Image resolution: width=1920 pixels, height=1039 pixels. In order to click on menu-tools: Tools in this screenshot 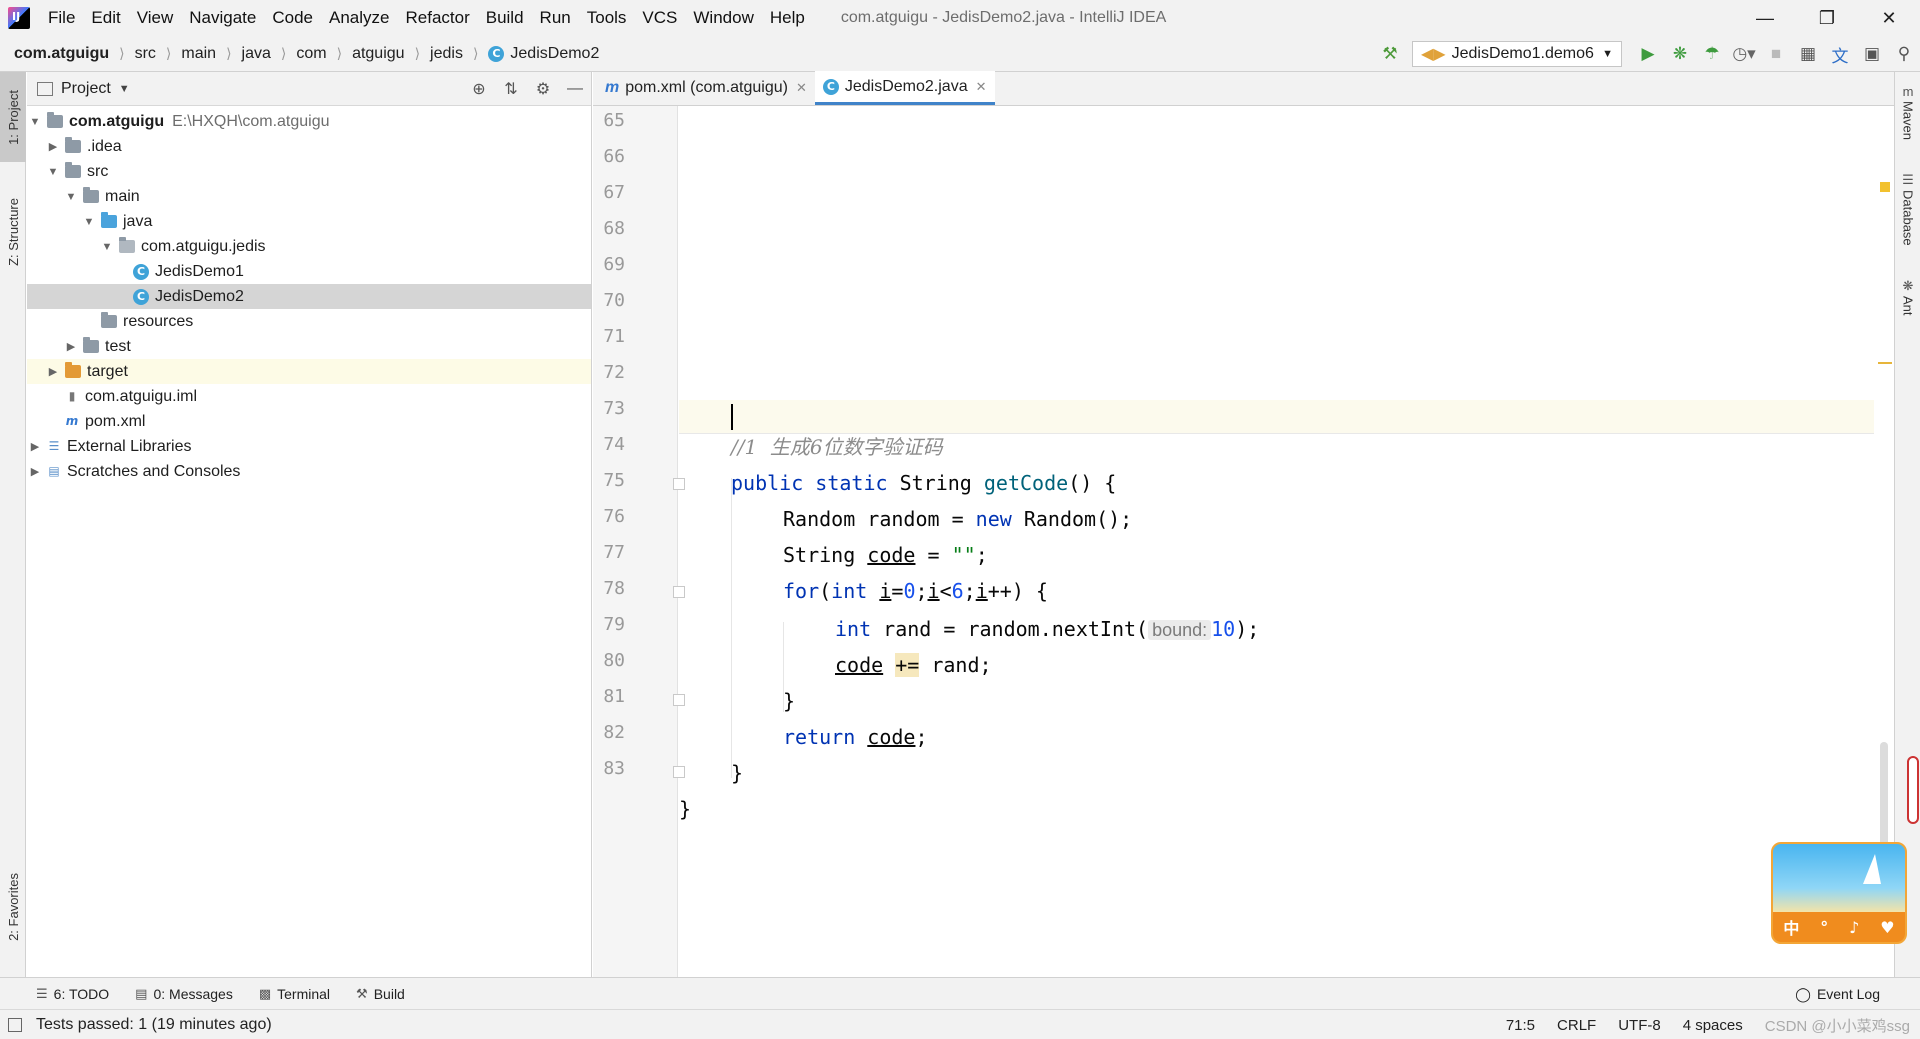, I will do `click(607, 18)`.